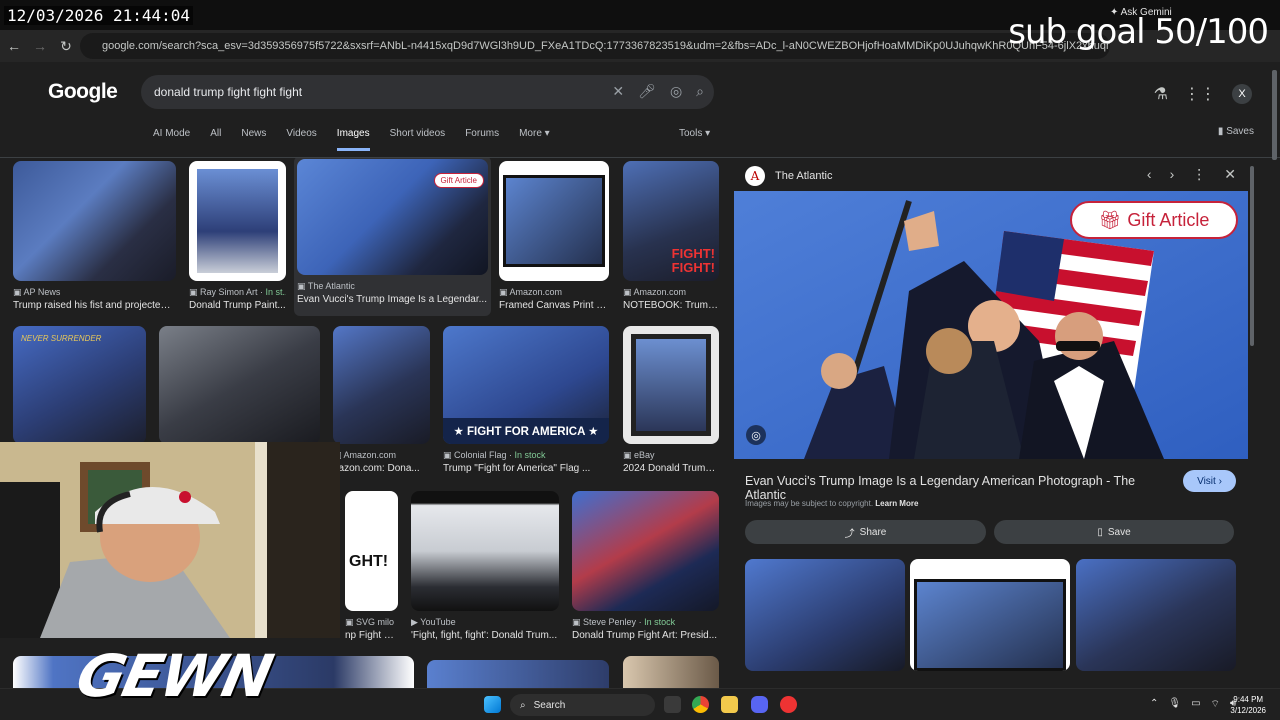 This screenshot has height=720, width=1280. What do you see at coordinates (759, 704) in the screenshot?
I see `discord-icon` at bounding box center [759, 704].